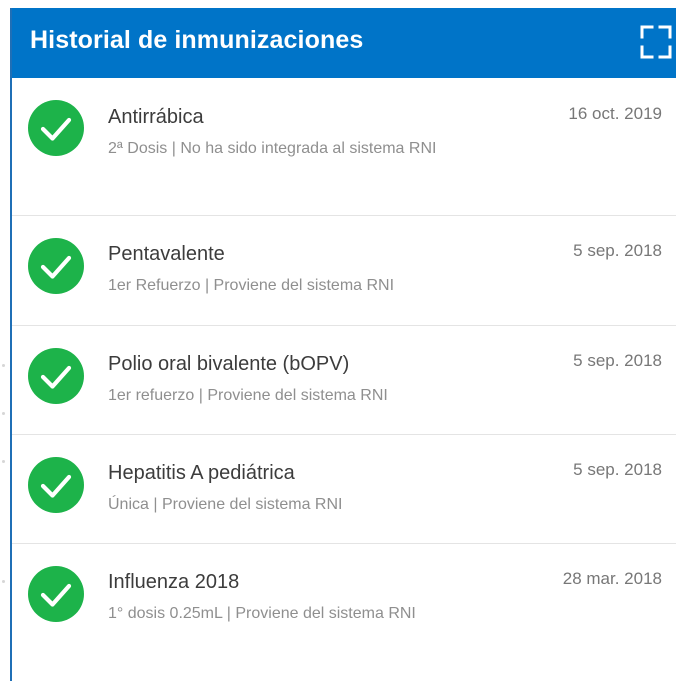 This screenshot has width=676, height=681. Describe the element at coordinates (612, 578) in the screenshot. I see `vaccine-date: 28 mar. 2018` at that location.